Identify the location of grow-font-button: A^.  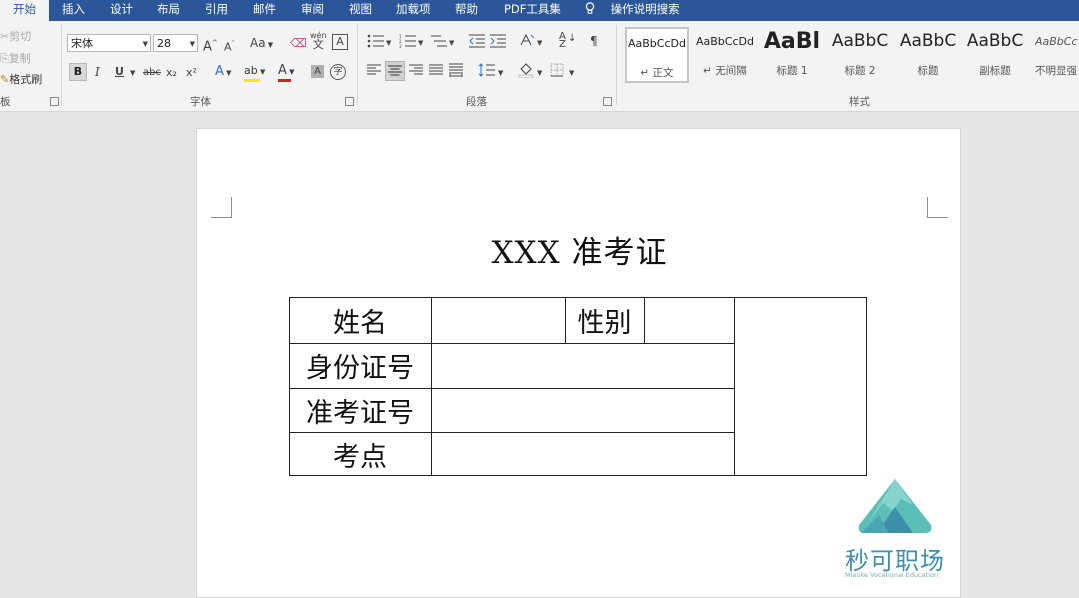
(210, 45).